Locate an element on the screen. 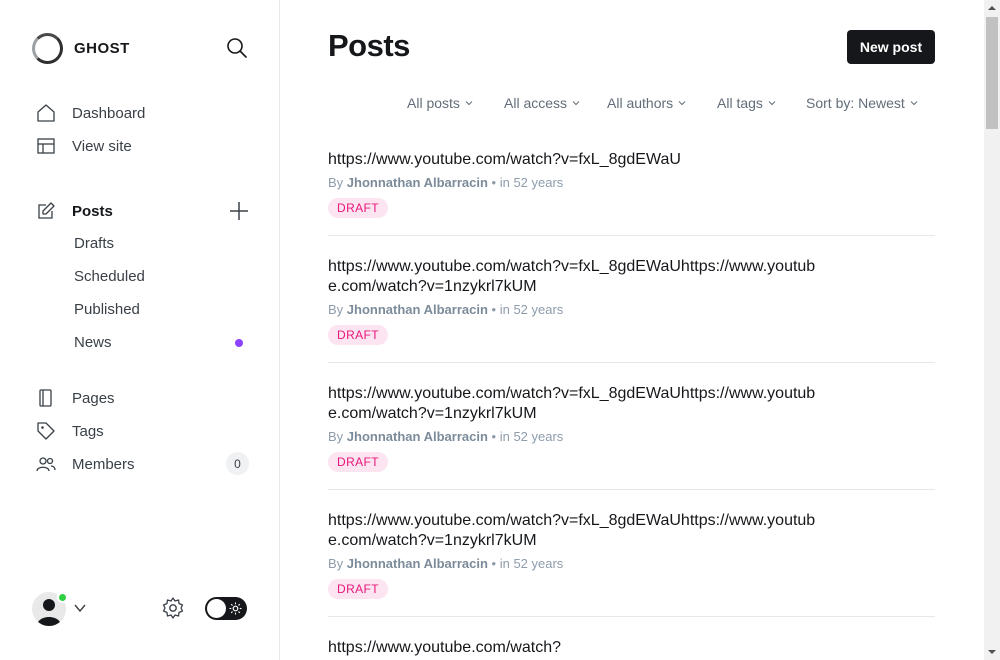 The image size is (1000, 660). page-title: Posts is located at coordinates (369, 45).